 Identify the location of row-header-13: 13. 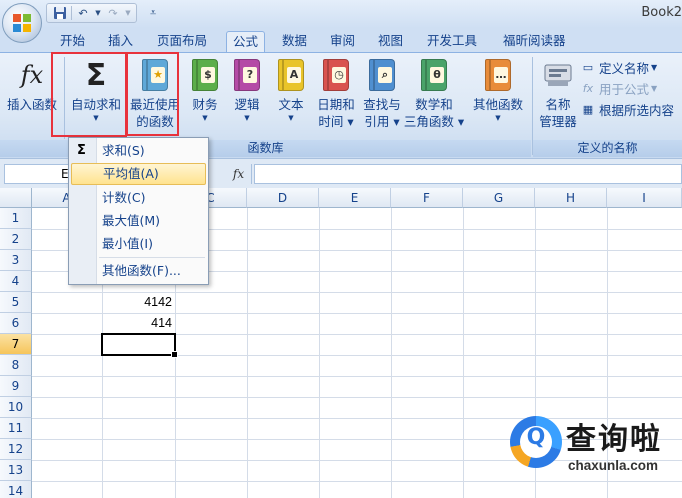
(16, 470).